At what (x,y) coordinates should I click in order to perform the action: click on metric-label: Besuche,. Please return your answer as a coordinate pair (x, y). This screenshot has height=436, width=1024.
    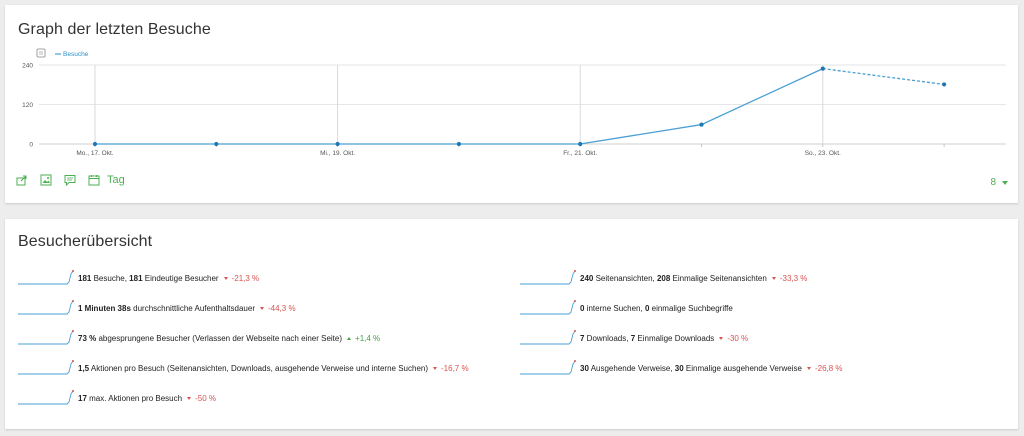
    Looking at the image, I should click on (110, 278).